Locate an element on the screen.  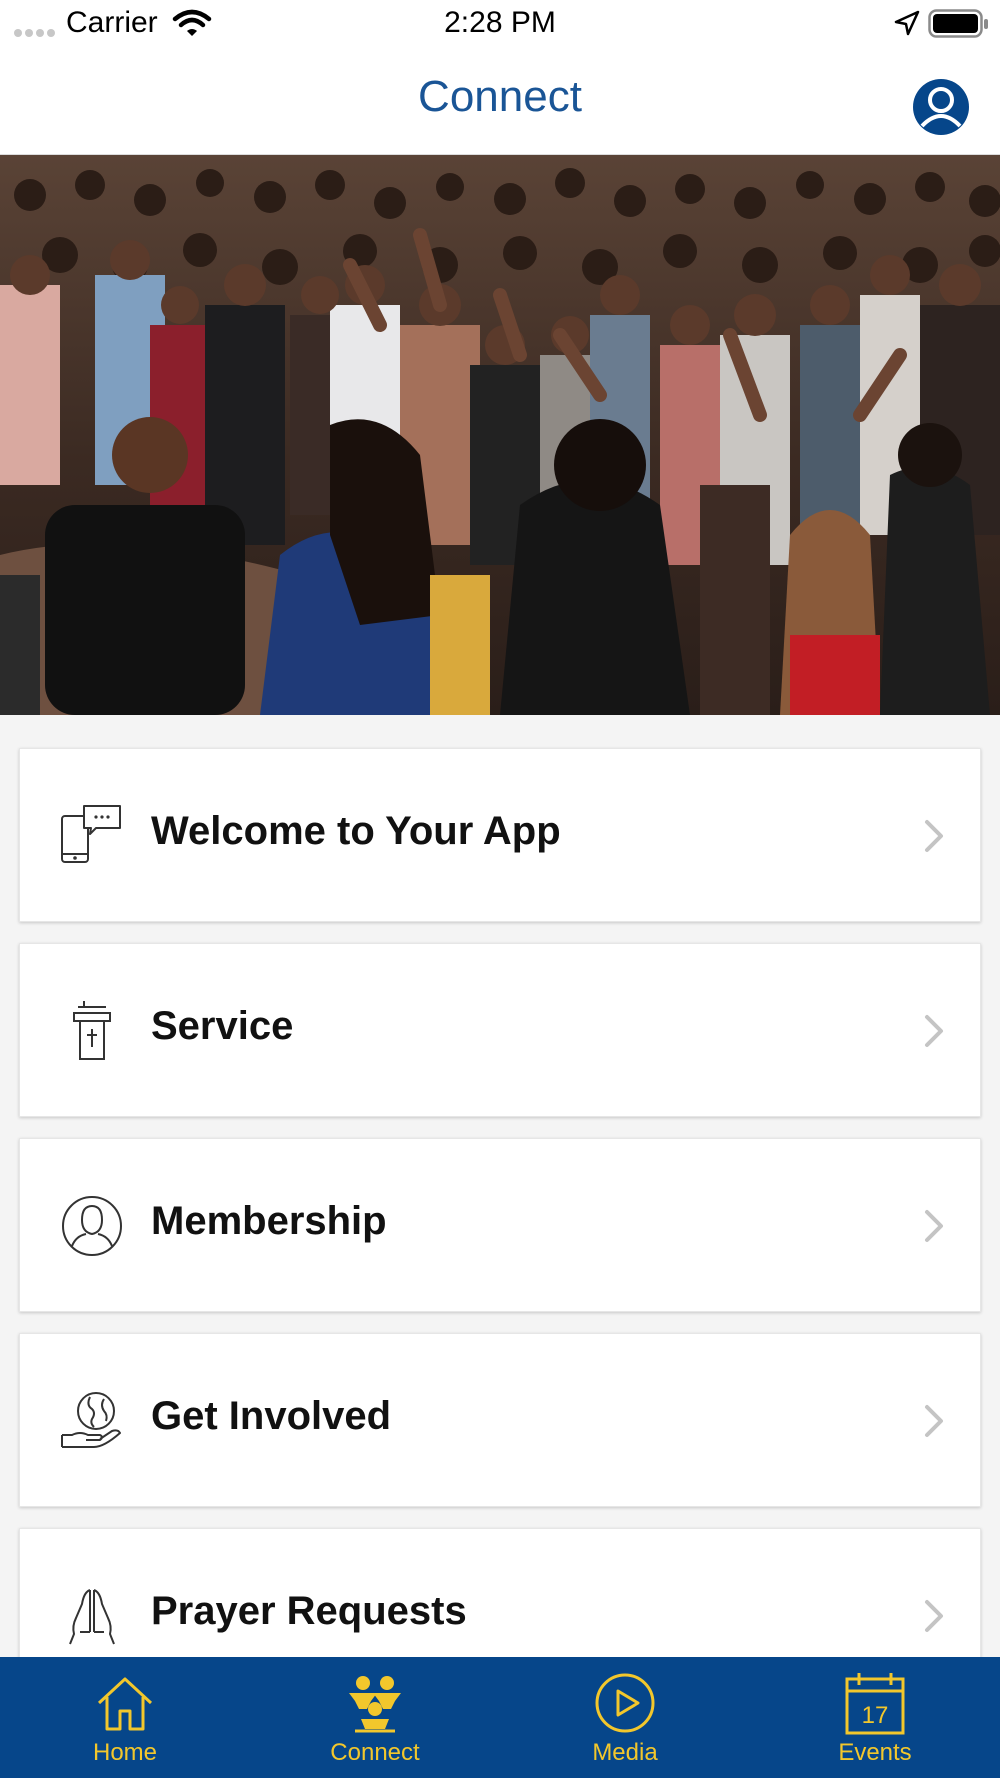
menu-item-membership: Membership is located at coordinates (500, 1225).